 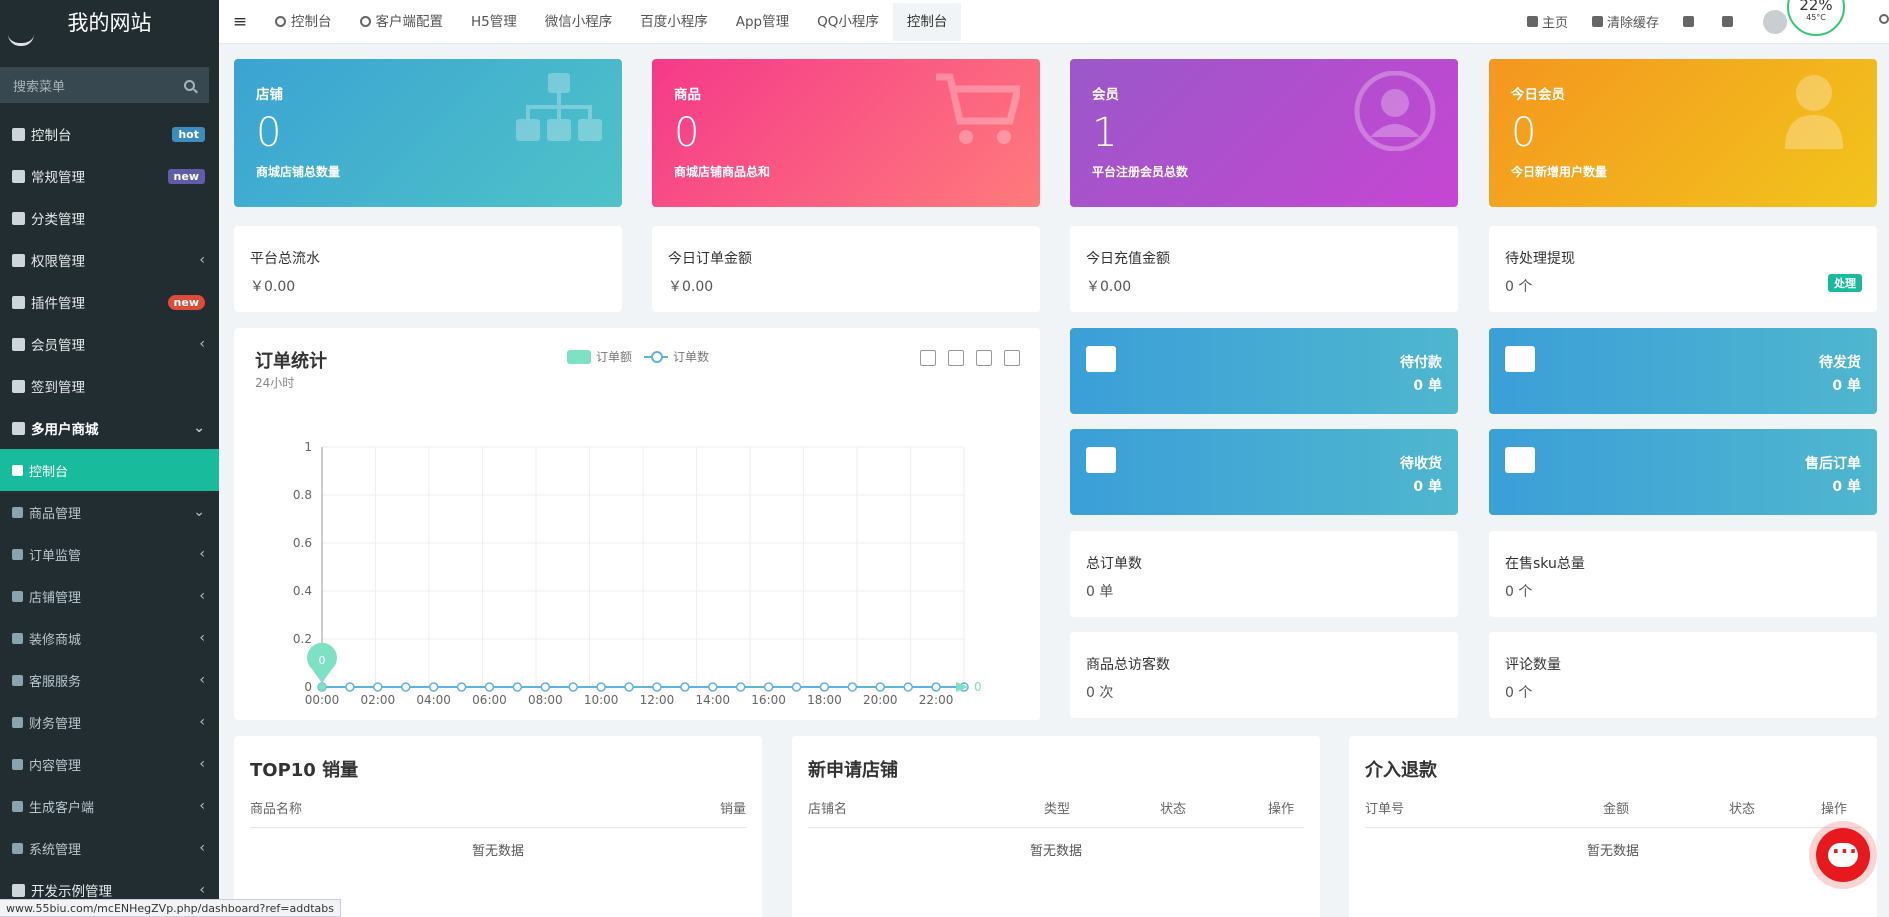 What do you see at coordinates (402, 22) in the screenshot?
I see `tab-client-config: 客户端配置` at bounding box center [402, 22].